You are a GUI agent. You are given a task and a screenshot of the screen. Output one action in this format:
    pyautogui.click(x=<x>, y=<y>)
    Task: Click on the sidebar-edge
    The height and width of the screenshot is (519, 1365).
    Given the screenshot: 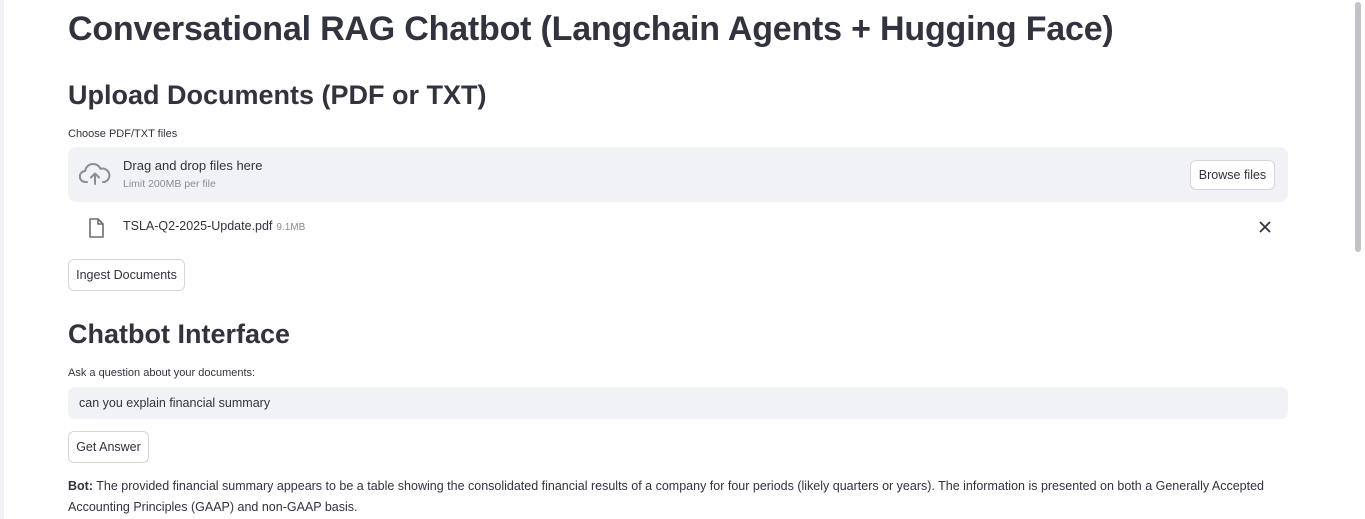 What is the action you would take?
    pyautogui.click(x=2, y=259)
    